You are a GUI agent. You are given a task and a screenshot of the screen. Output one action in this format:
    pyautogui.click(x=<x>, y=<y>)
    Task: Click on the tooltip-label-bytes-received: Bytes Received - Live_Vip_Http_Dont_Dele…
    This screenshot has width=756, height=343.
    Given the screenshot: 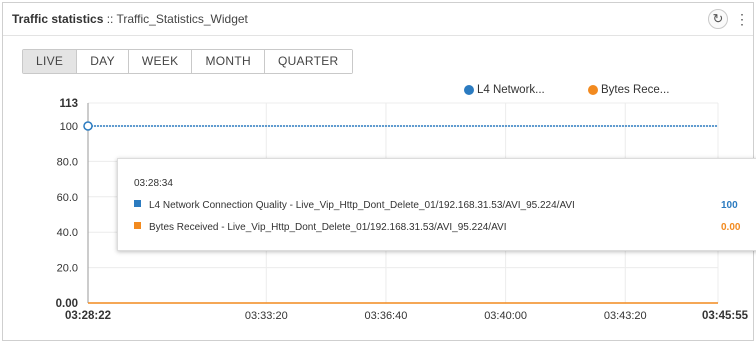 What is the action you would take?
    pyautogui.click(x=328, y=227)
    